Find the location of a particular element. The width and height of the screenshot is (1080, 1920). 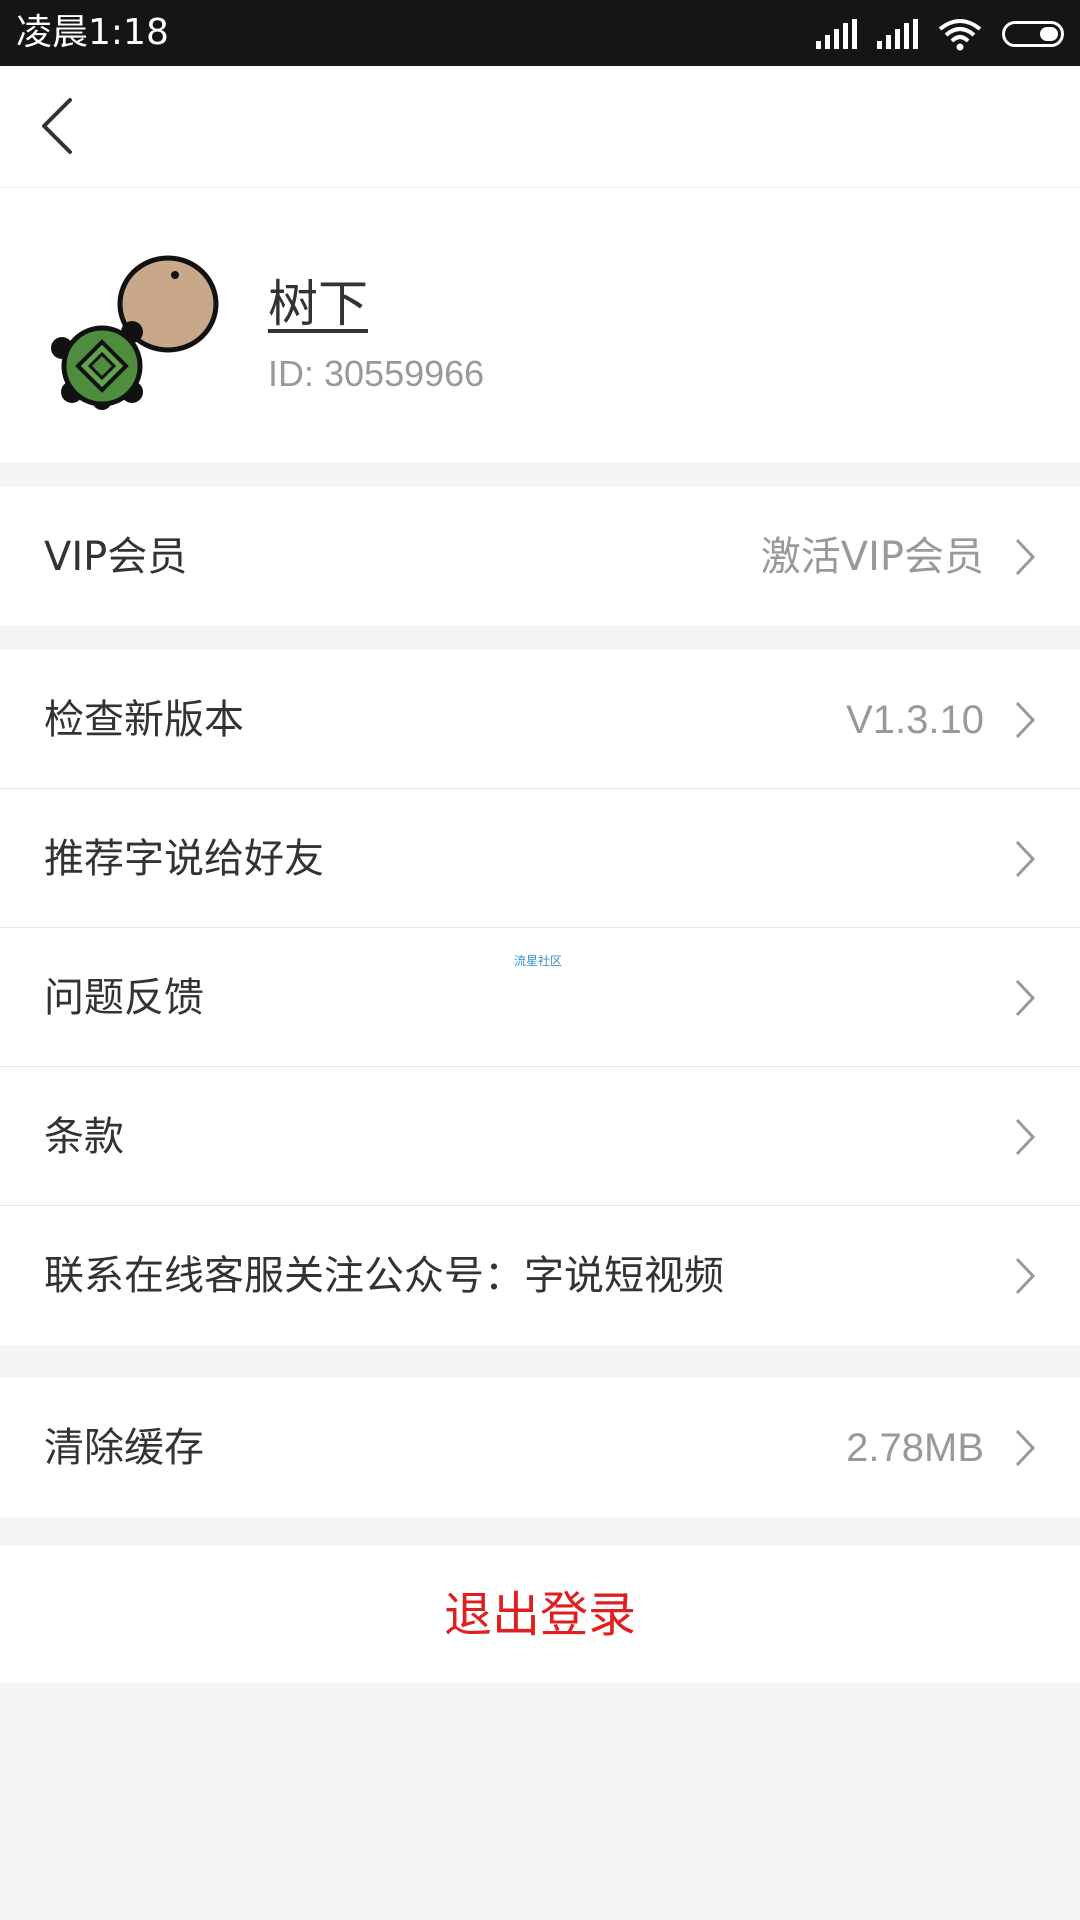

wifi-icon is located at coordinates (960, 35).